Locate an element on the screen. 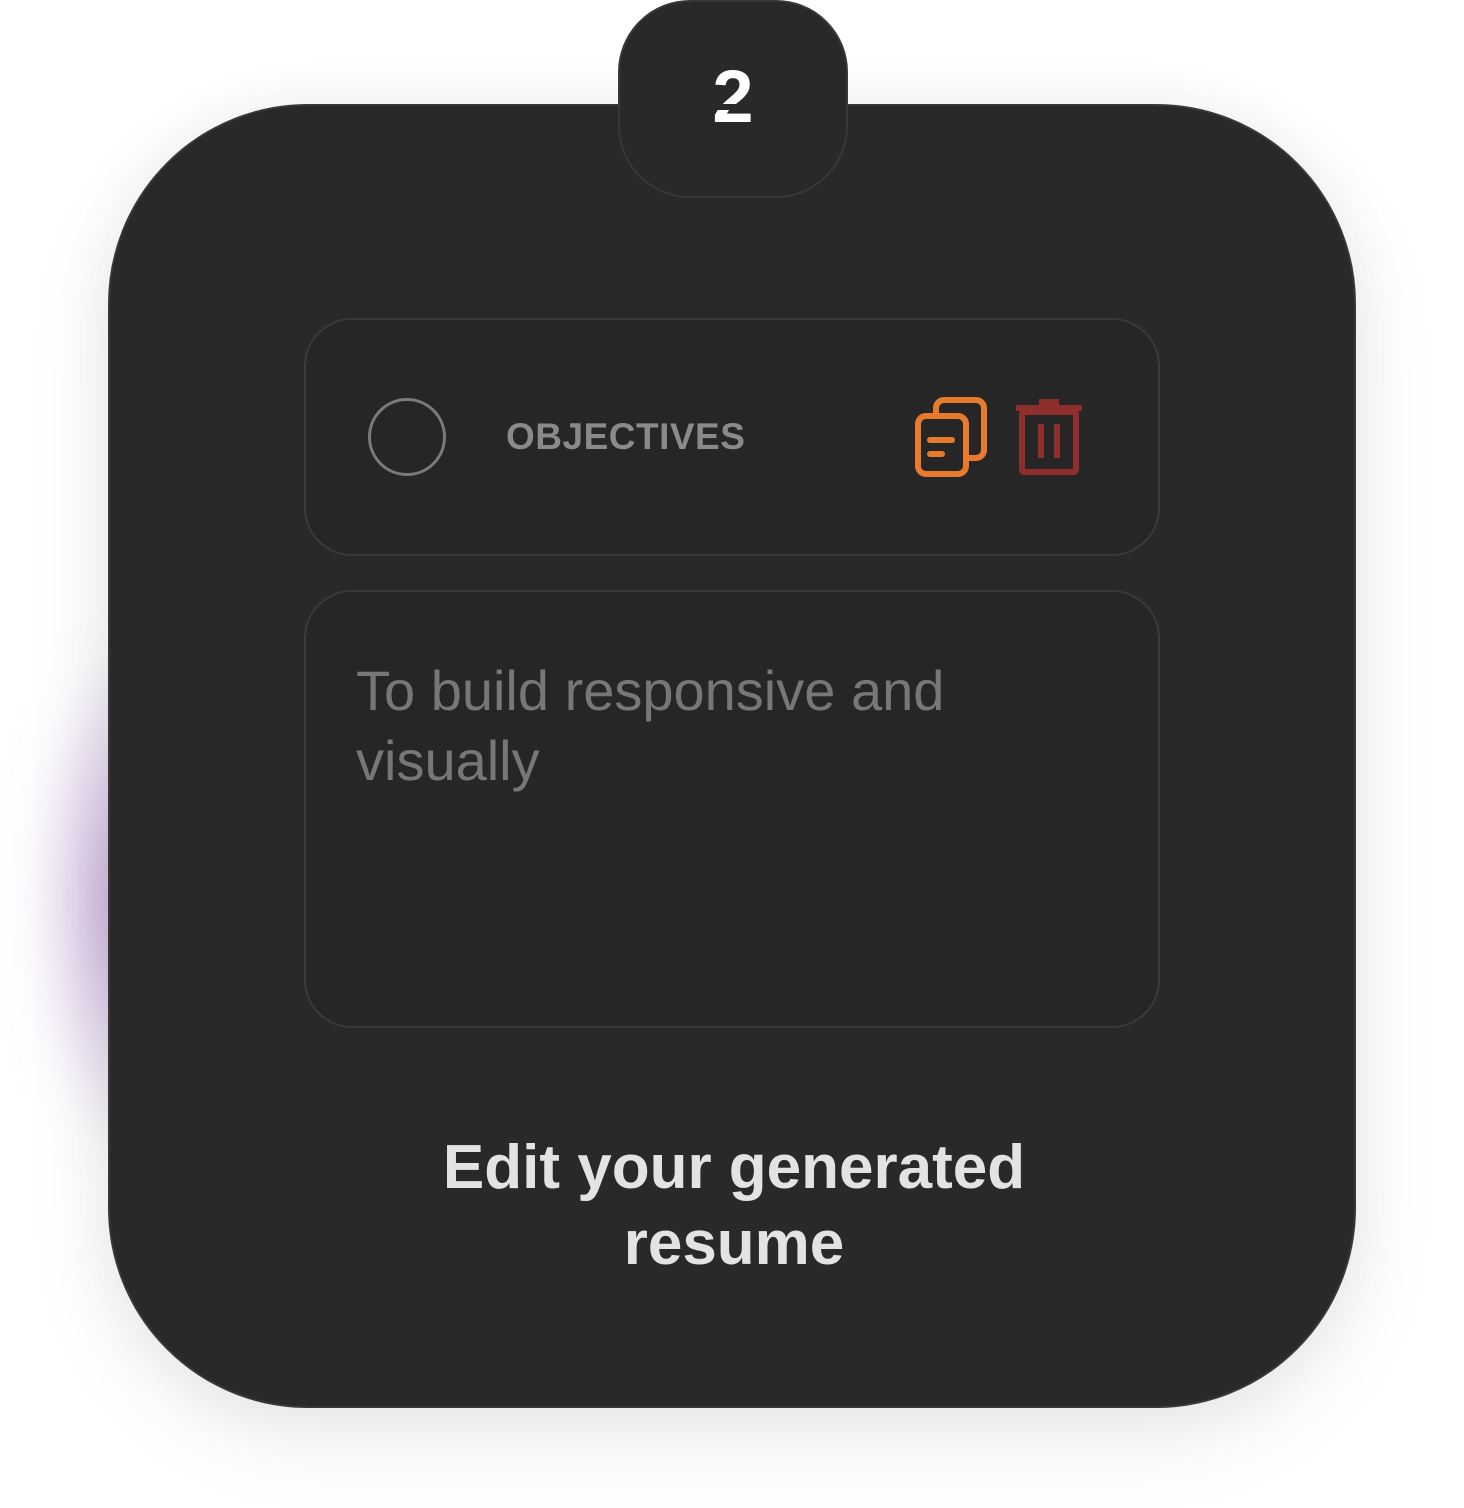  step-badge-joint is located at coordinates (733, 107).